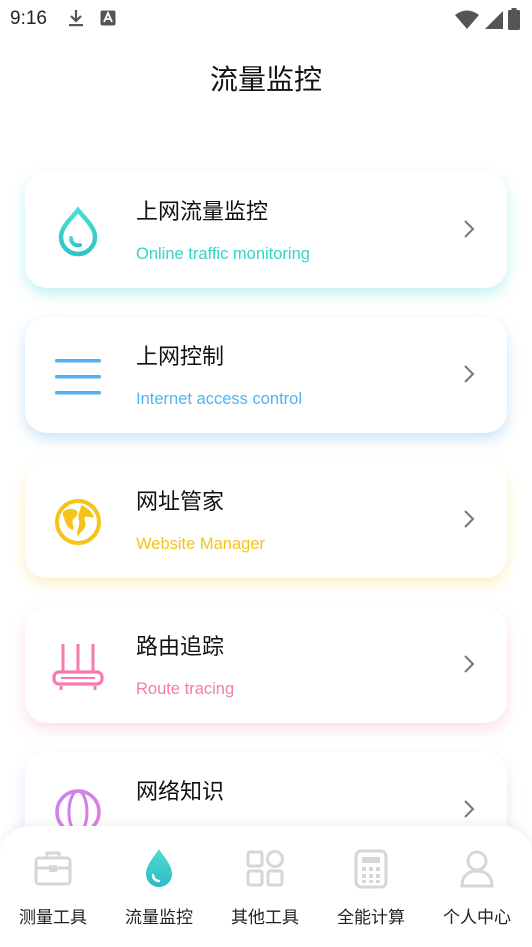 The height and width of the screenshot is (947, 532). I want to click on toolbox-icon, so click(53, 869).